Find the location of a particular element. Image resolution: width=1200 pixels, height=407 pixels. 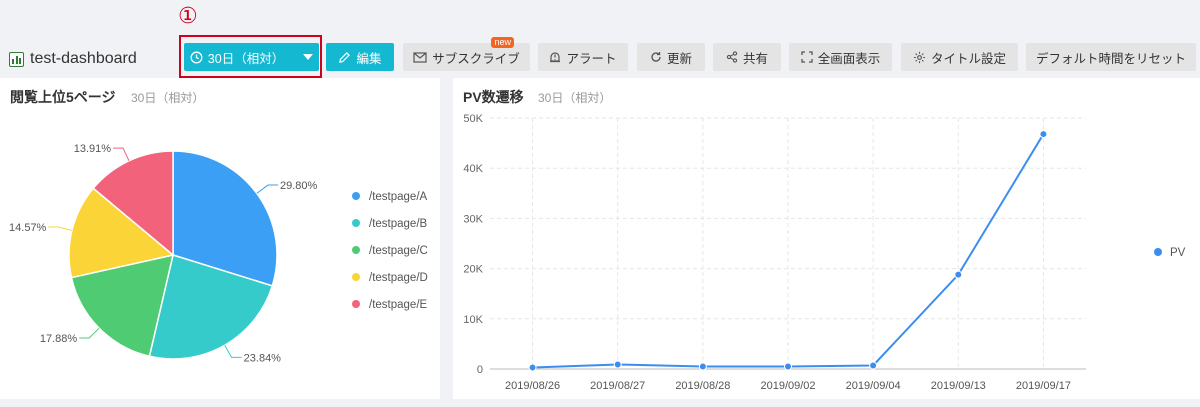

pie-value-label: 14.57% is located at coordinates (28, 228).